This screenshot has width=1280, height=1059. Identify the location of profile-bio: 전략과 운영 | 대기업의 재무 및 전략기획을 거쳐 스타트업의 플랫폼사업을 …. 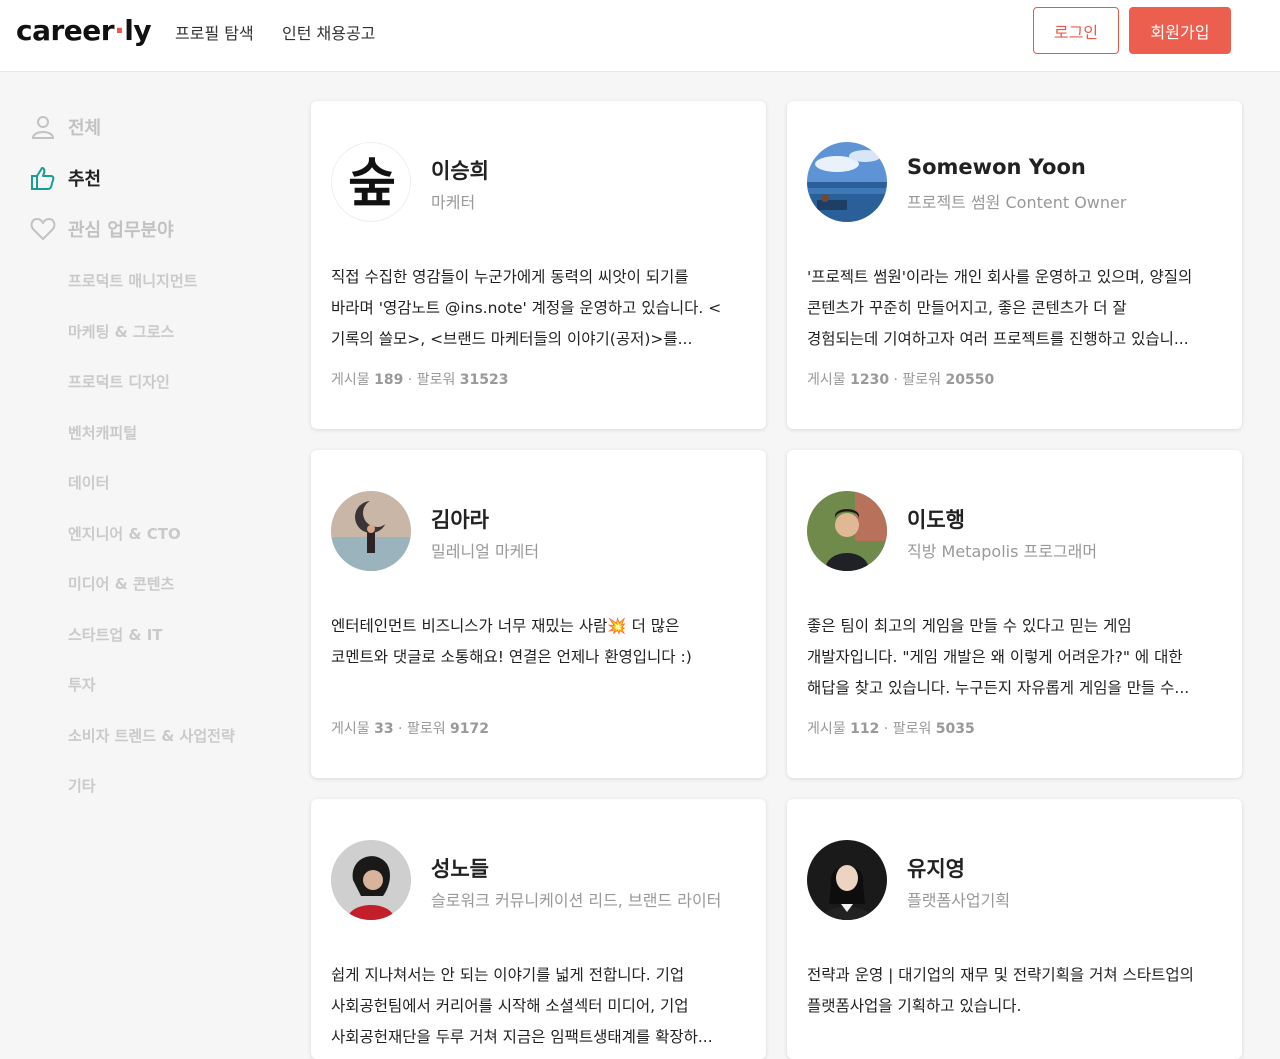
(1000, 990).